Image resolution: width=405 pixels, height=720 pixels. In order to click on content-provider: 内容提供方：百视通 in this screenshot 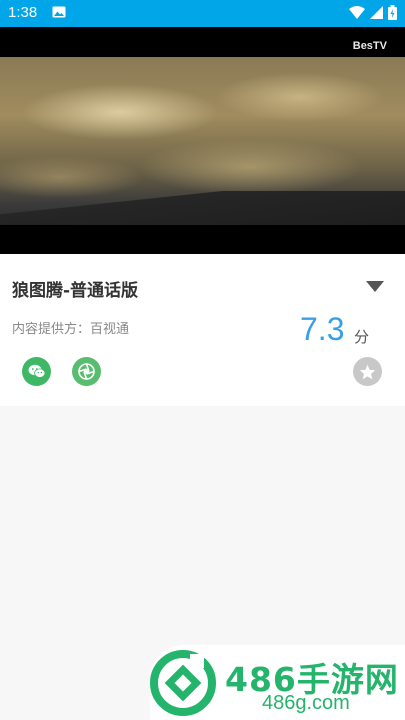, I will do `click(71, 329)`.